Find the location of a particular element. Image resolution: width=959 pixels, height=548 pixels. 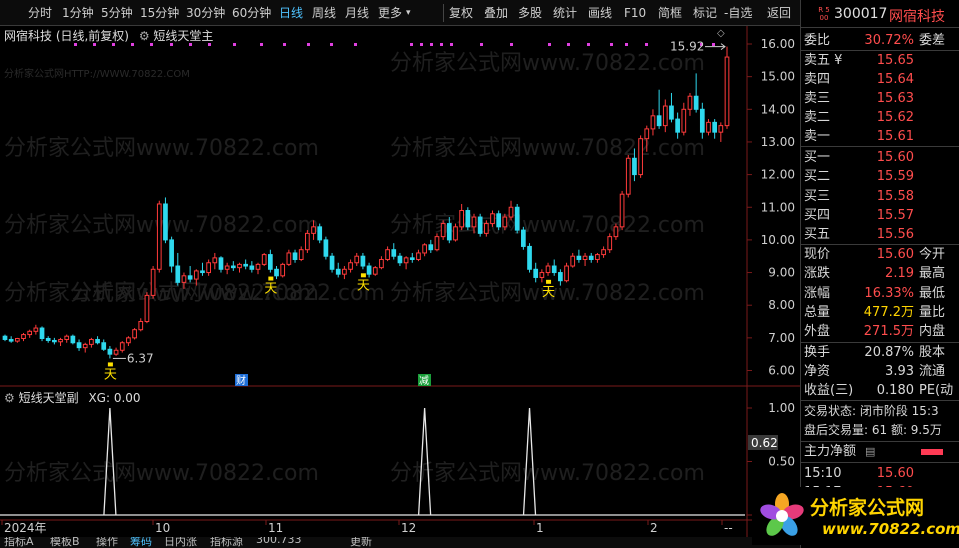

list-icon: ▤ is located at coordinates (870, 451).